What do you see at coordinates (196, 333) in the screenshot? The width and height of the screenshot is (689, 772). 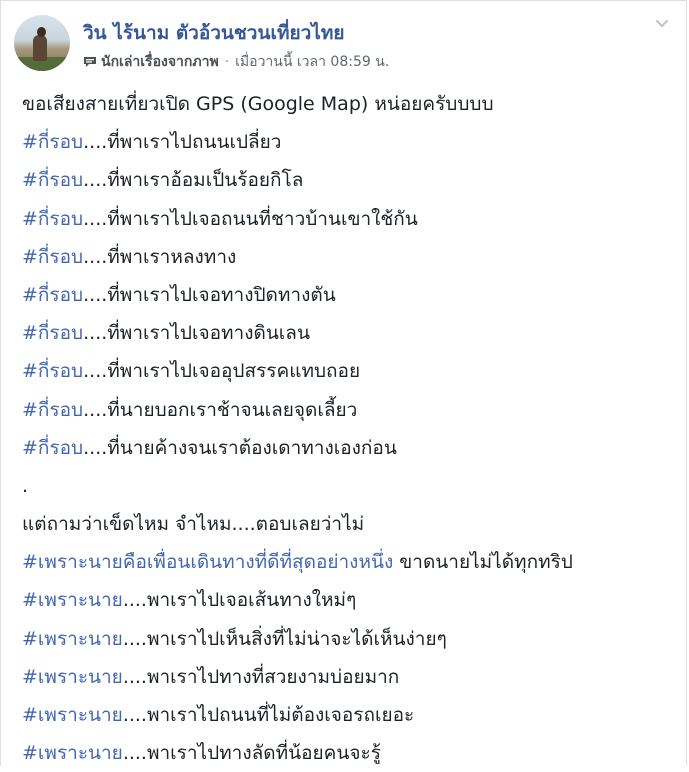 I see `line-text: ....ที่พาเราไปเจอทางดินเลน` at bounding box center [196, 333].